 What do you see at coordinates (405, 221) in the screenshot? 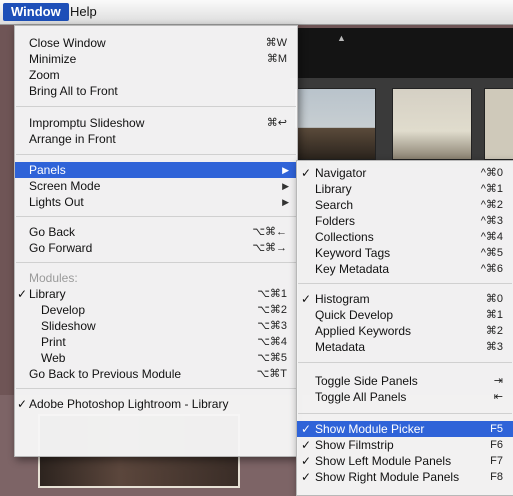
I see `submenu-item-folders: Folders ^⌘3` at bounding box center [405, 221].